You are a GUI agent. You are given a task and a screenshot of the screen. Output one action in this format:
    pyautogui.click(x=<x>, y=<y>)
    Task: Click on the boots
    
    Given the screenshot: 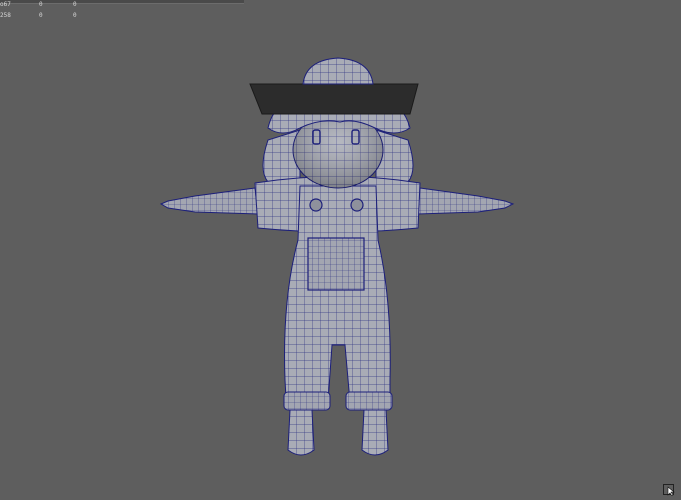 What is the action you would take?
    pyautogui.click(x=338, y=432)
    